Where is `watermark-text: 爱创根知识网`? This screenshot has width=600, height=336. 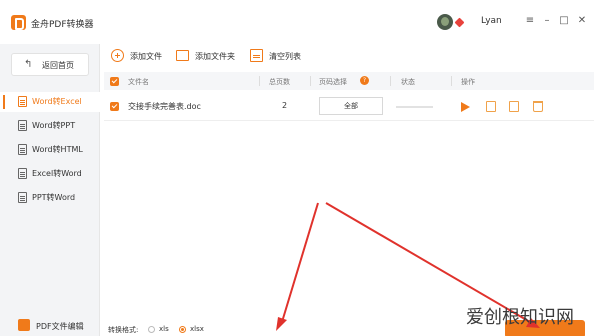 watermark-text: 爱创根知识网 is located at coordinates (520, 317).